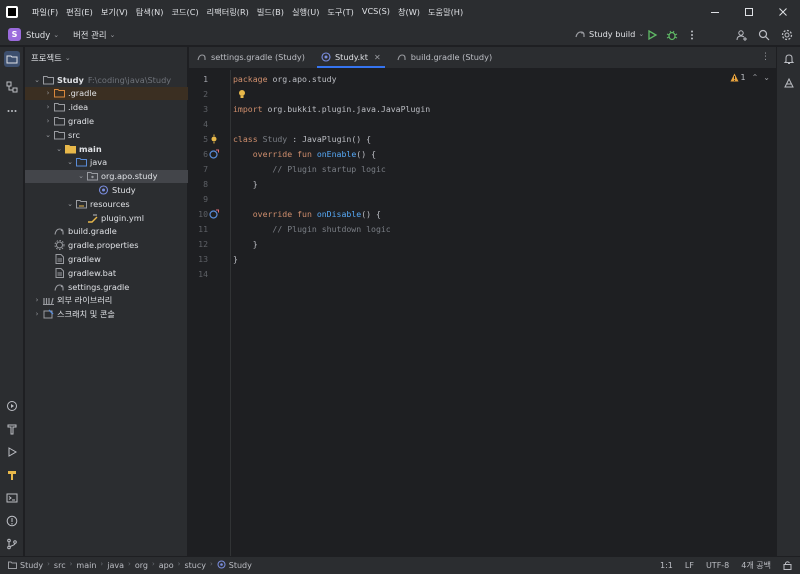 The height and width of the screenshot is (574, 800). What do you see at coordinates (106, 245) in the screenshot?
I see `tree-item-gradle-properties: gradle.properties` at bounding box center [106, 245].